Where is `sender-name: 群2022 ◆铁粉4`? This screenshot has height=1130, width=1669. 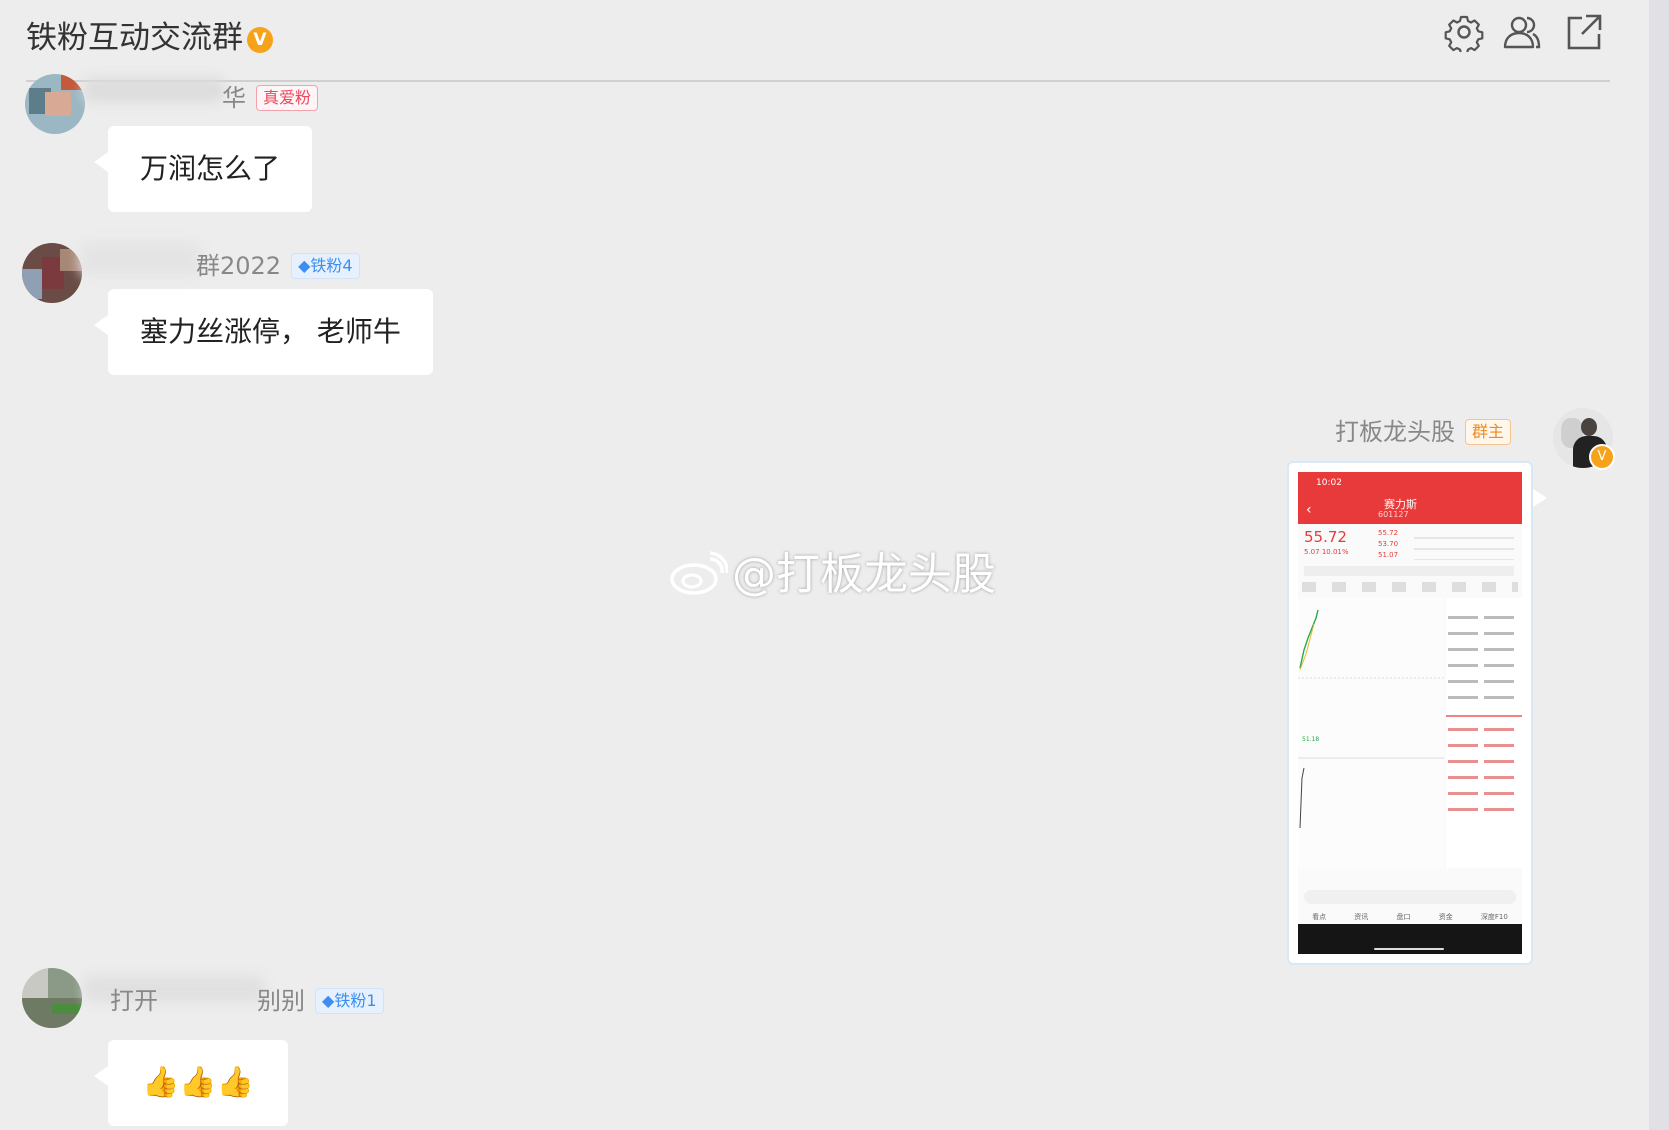 sender-name: 群2022 ◆铁粉4 is located at coordinates (278, 263).